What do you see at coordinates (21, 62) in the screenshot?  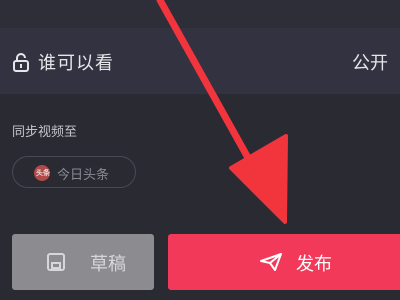 I see `lock-icon` at bounding box center [21, 62].